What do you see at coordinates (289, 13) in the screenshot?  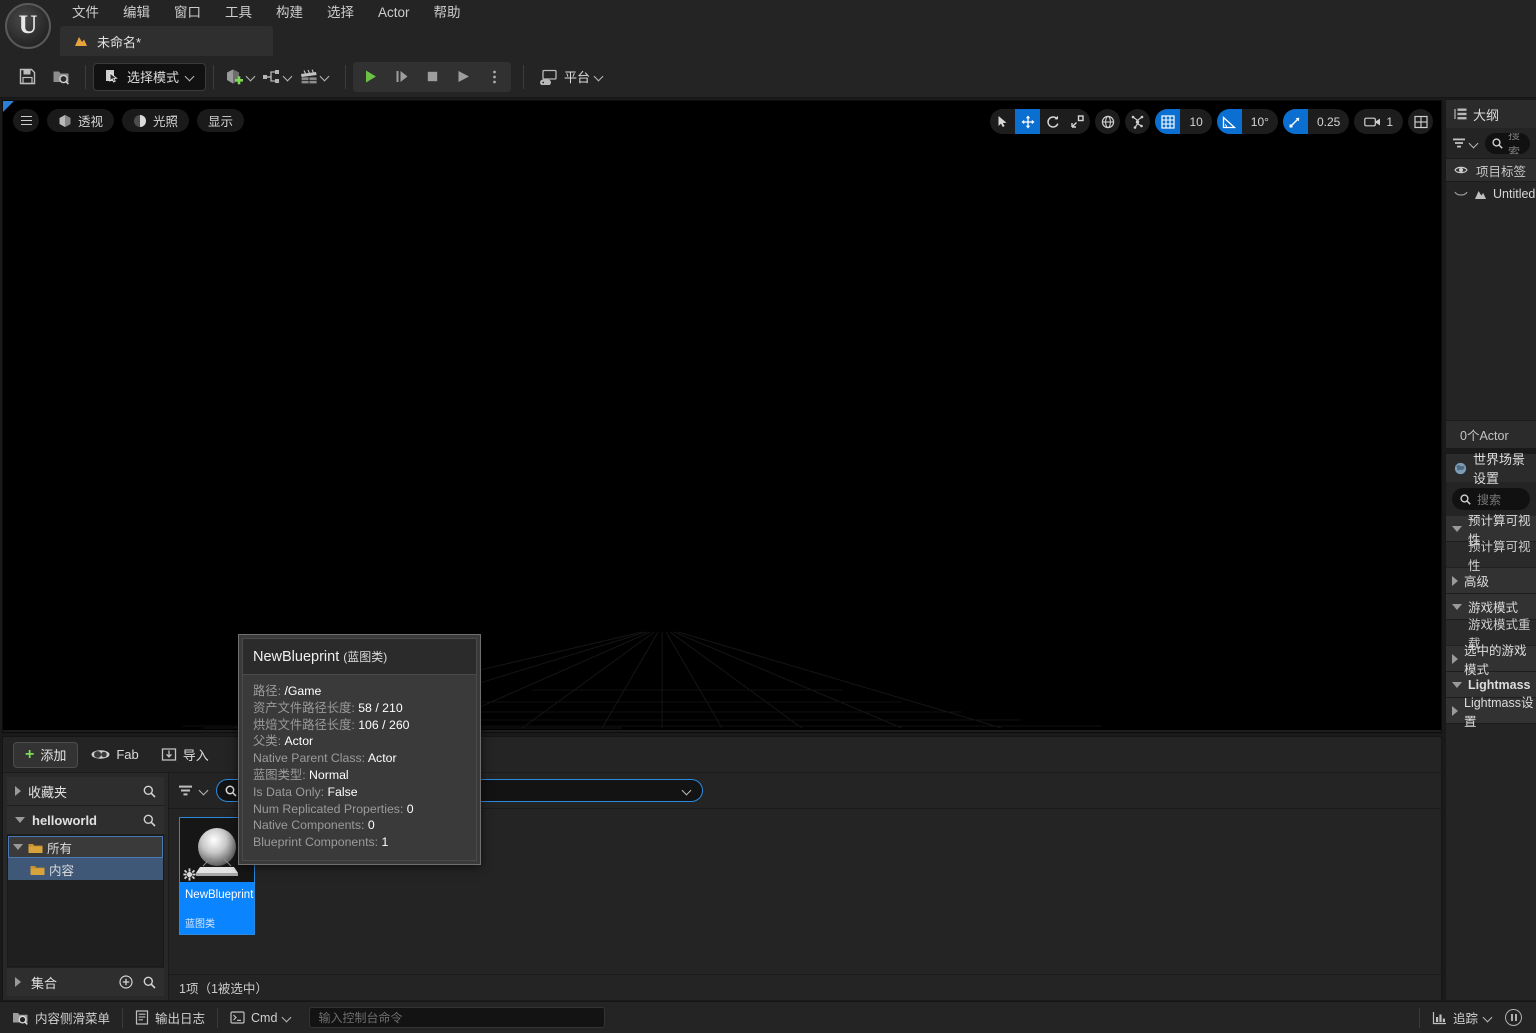 I see `menu-build: 构建` at bounding box center [289, 13].